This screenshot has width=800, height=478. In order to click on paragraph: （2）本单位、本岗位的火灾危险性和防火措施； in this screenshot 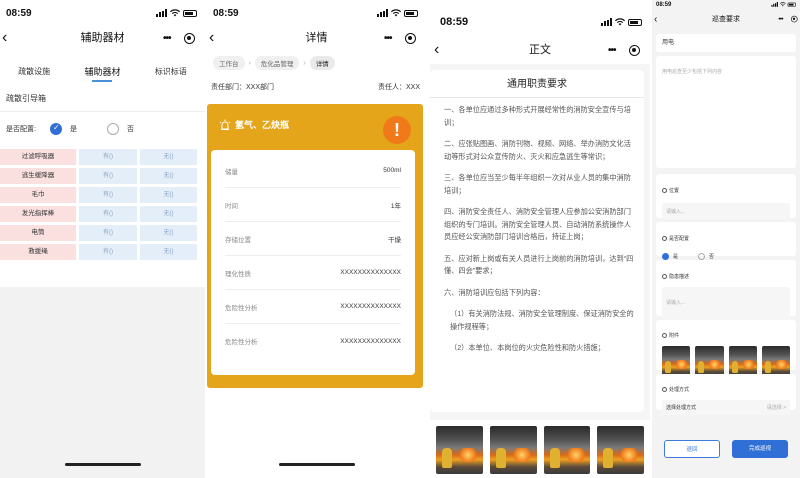, I will do `click(527, 347)`.